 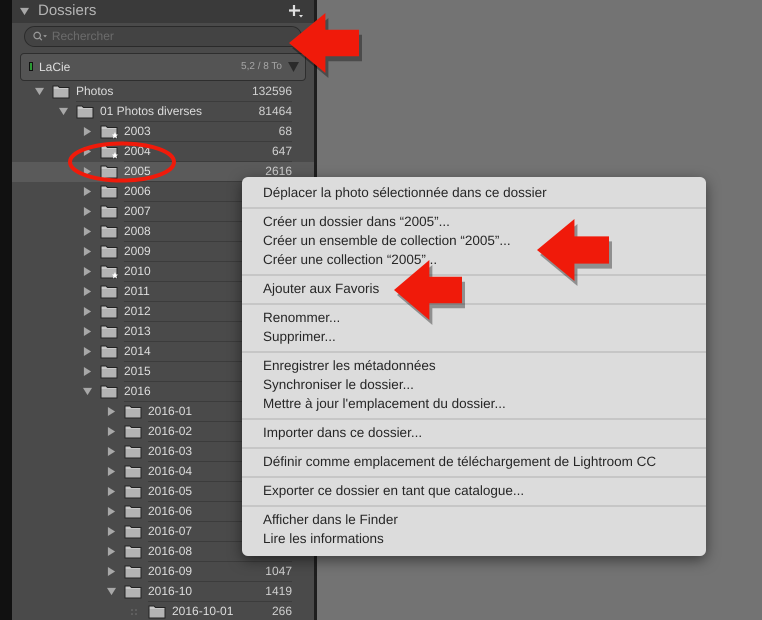 What do you see at coordinates (134, 611) in the screenshot?
I see `dots-icon` at bounding box center [134, 611].